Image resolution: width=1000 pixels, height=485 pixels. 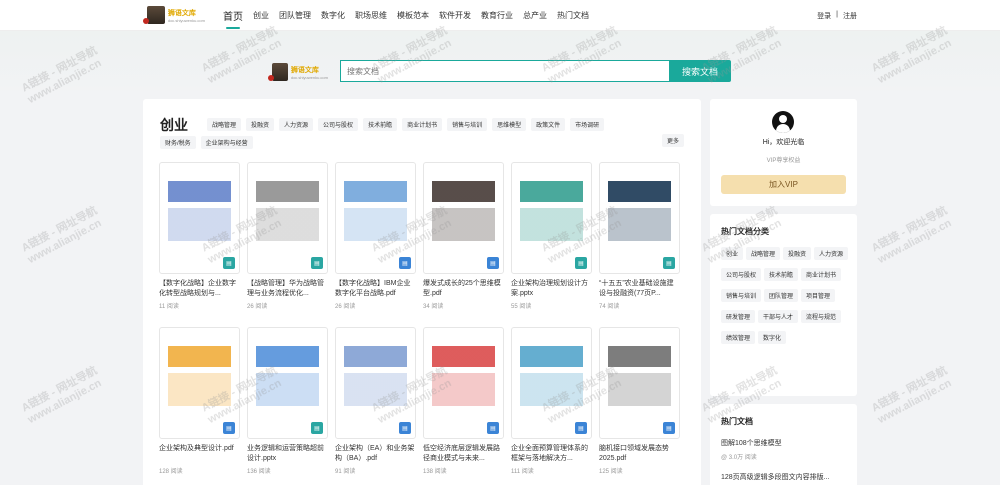 What do you see at coordinates (824, 16) in the screenshot?
I see `login-link: 登录` at bounding box center [824, 16].